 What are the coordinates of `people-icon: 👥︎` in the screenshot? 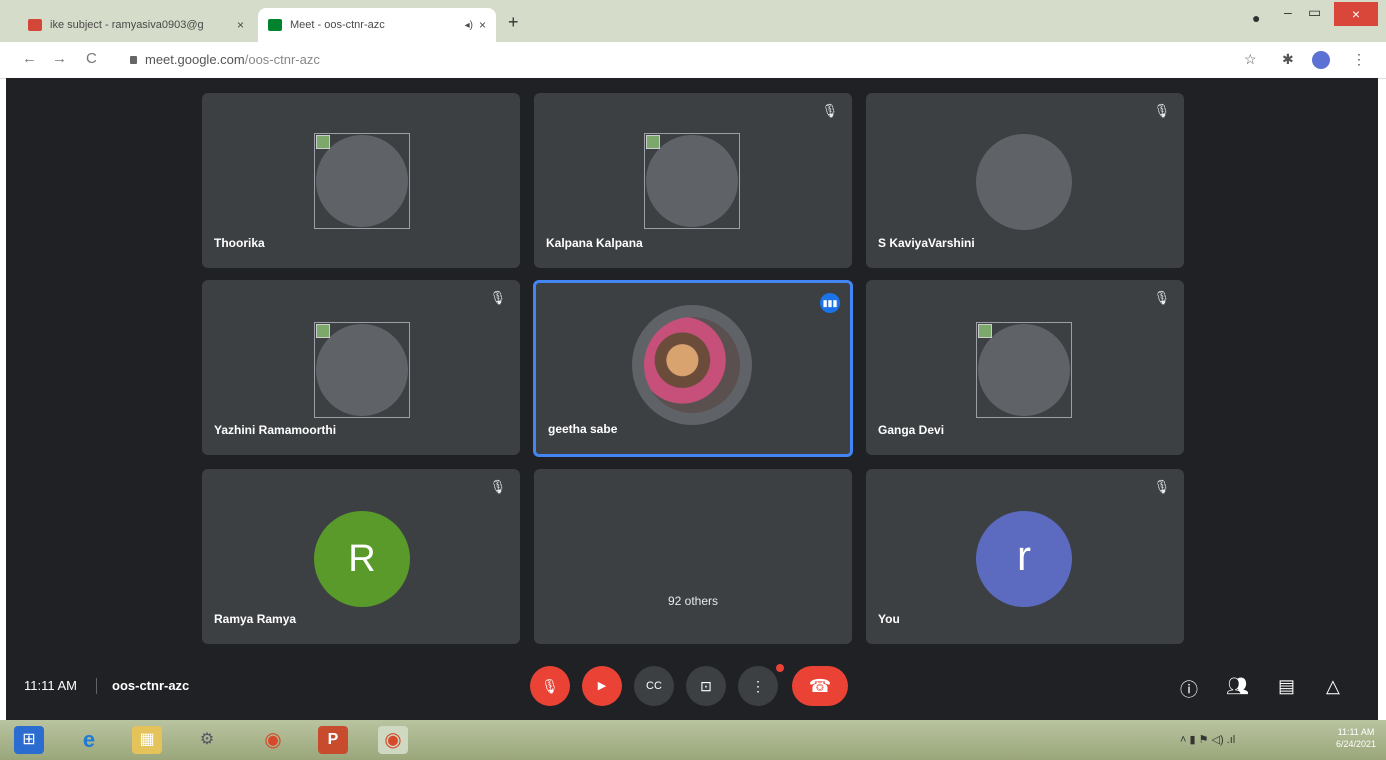 It's located at (1237, 686).